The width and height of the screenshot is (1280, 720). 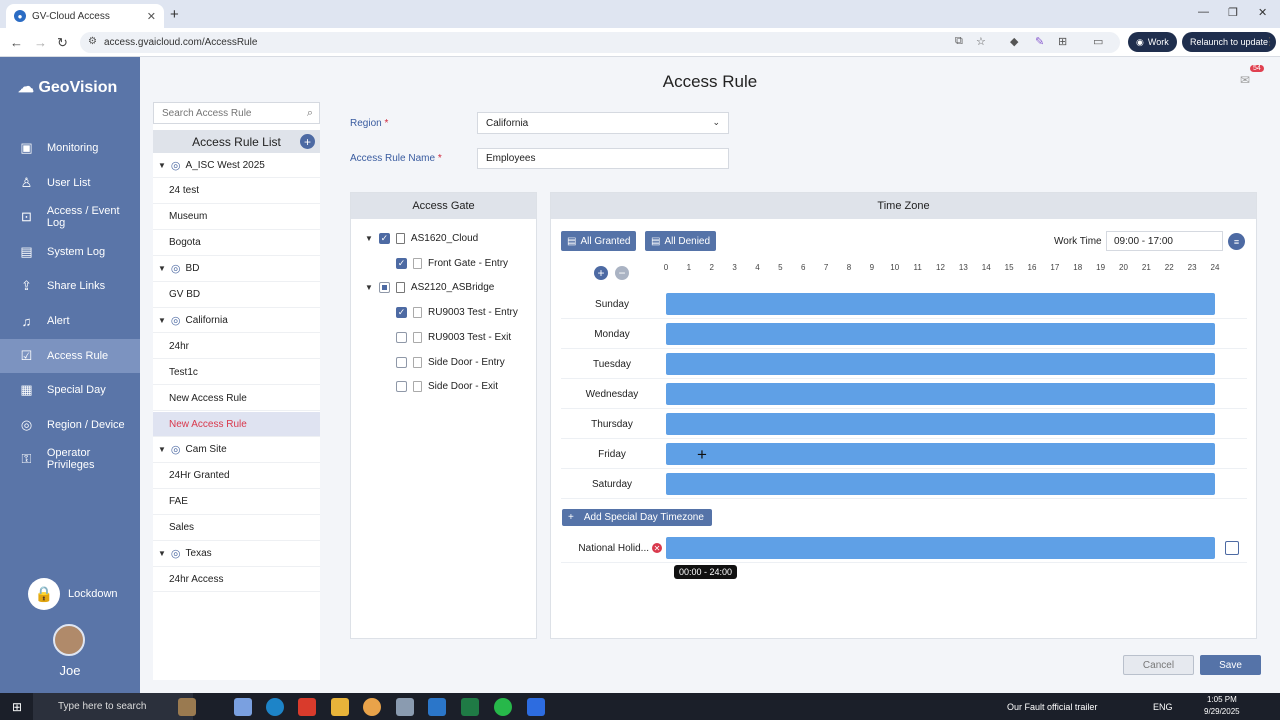 What do you see at coordinates (401, 263) in the screenshot?
I see `door-checkbox: ✓` at bounding box center [401, 263].